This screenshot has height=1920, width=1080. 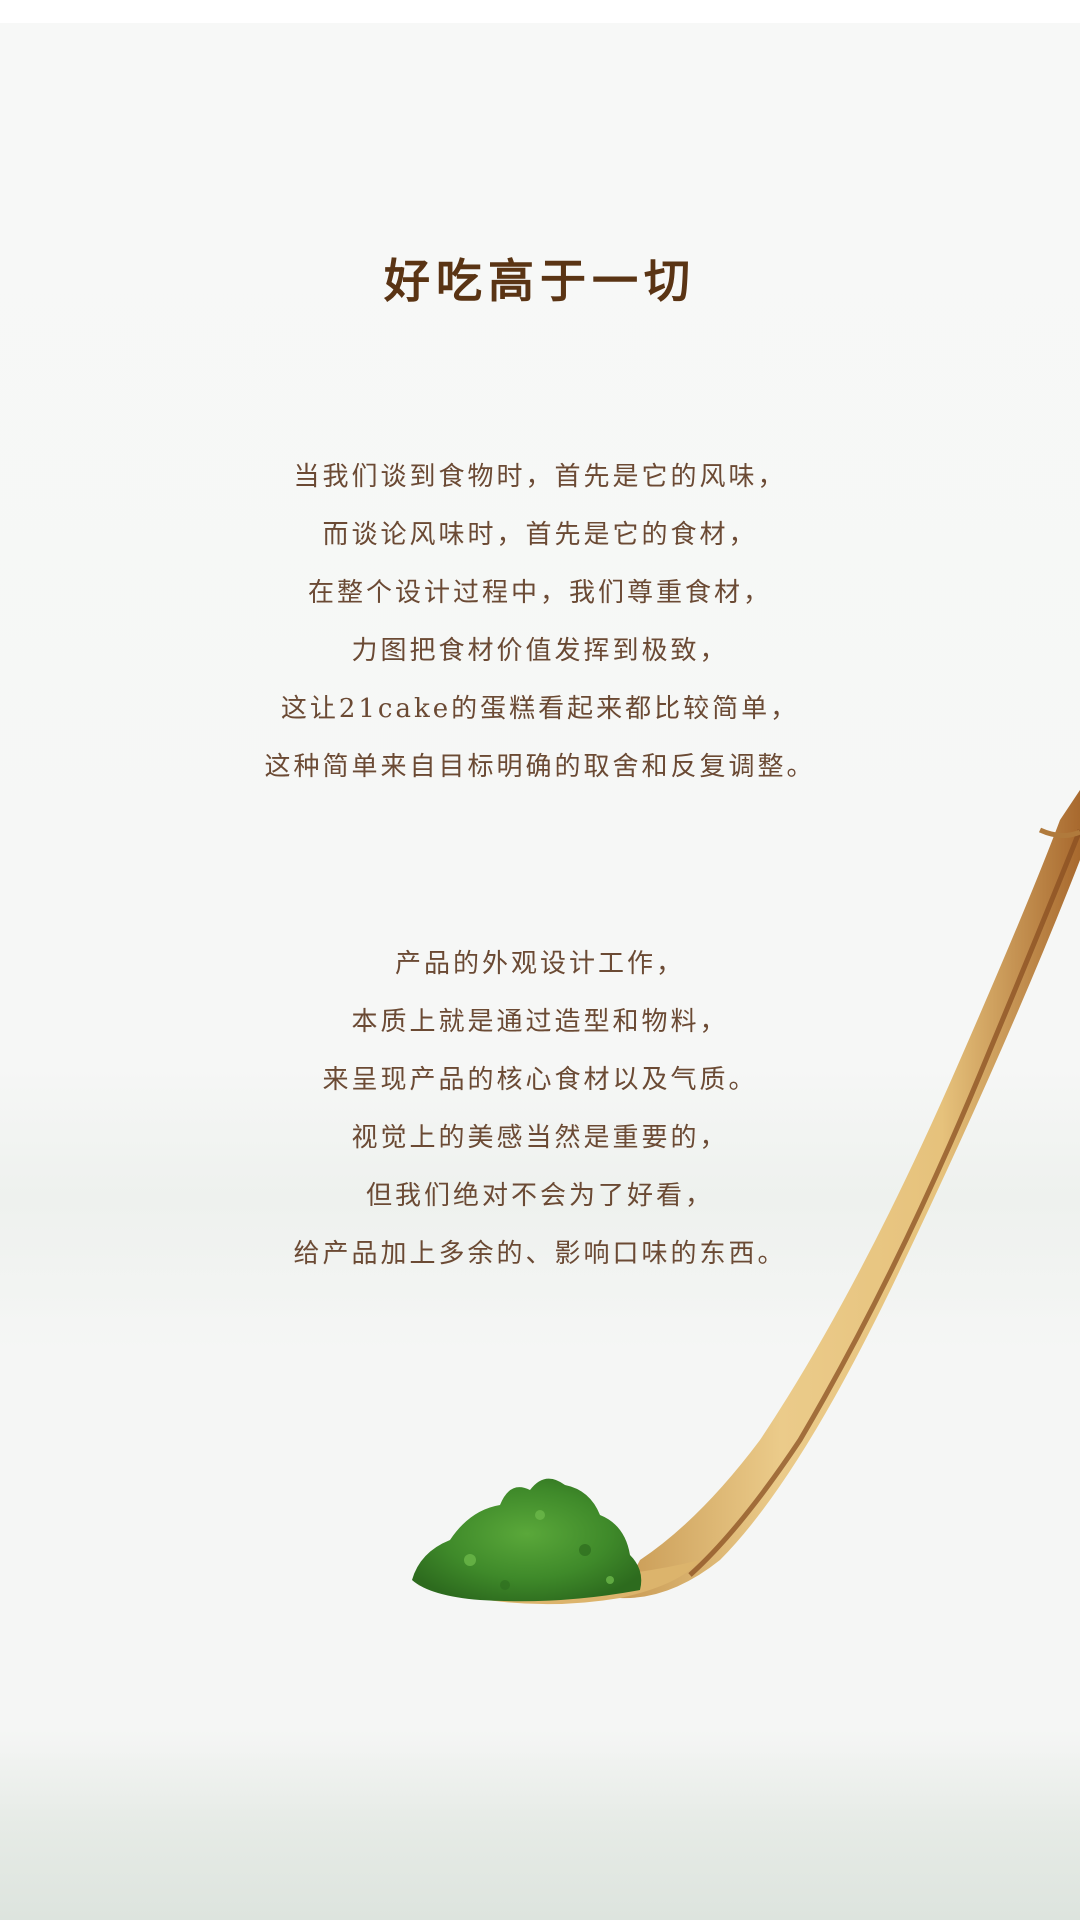 What do you see at coordinates (540, 477) in the screenshot?
I see `paragraph-line: 当我们谈到食物时，首先是它的风味，` at bounding box center [540, 477].